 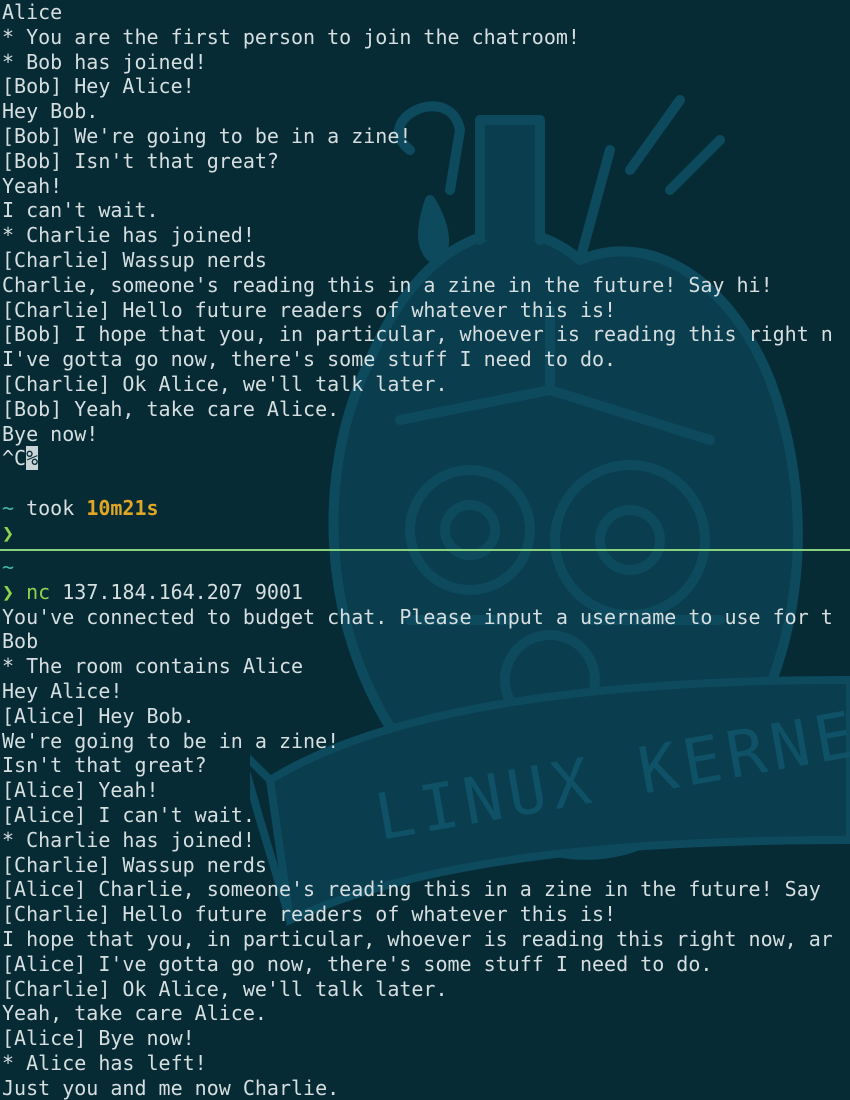 What do you see at coordinates (207, 135) in the screenshot?
I see `terminal-line: [Bob] We're going to be in a zine!` at bounding box center [207, 135].